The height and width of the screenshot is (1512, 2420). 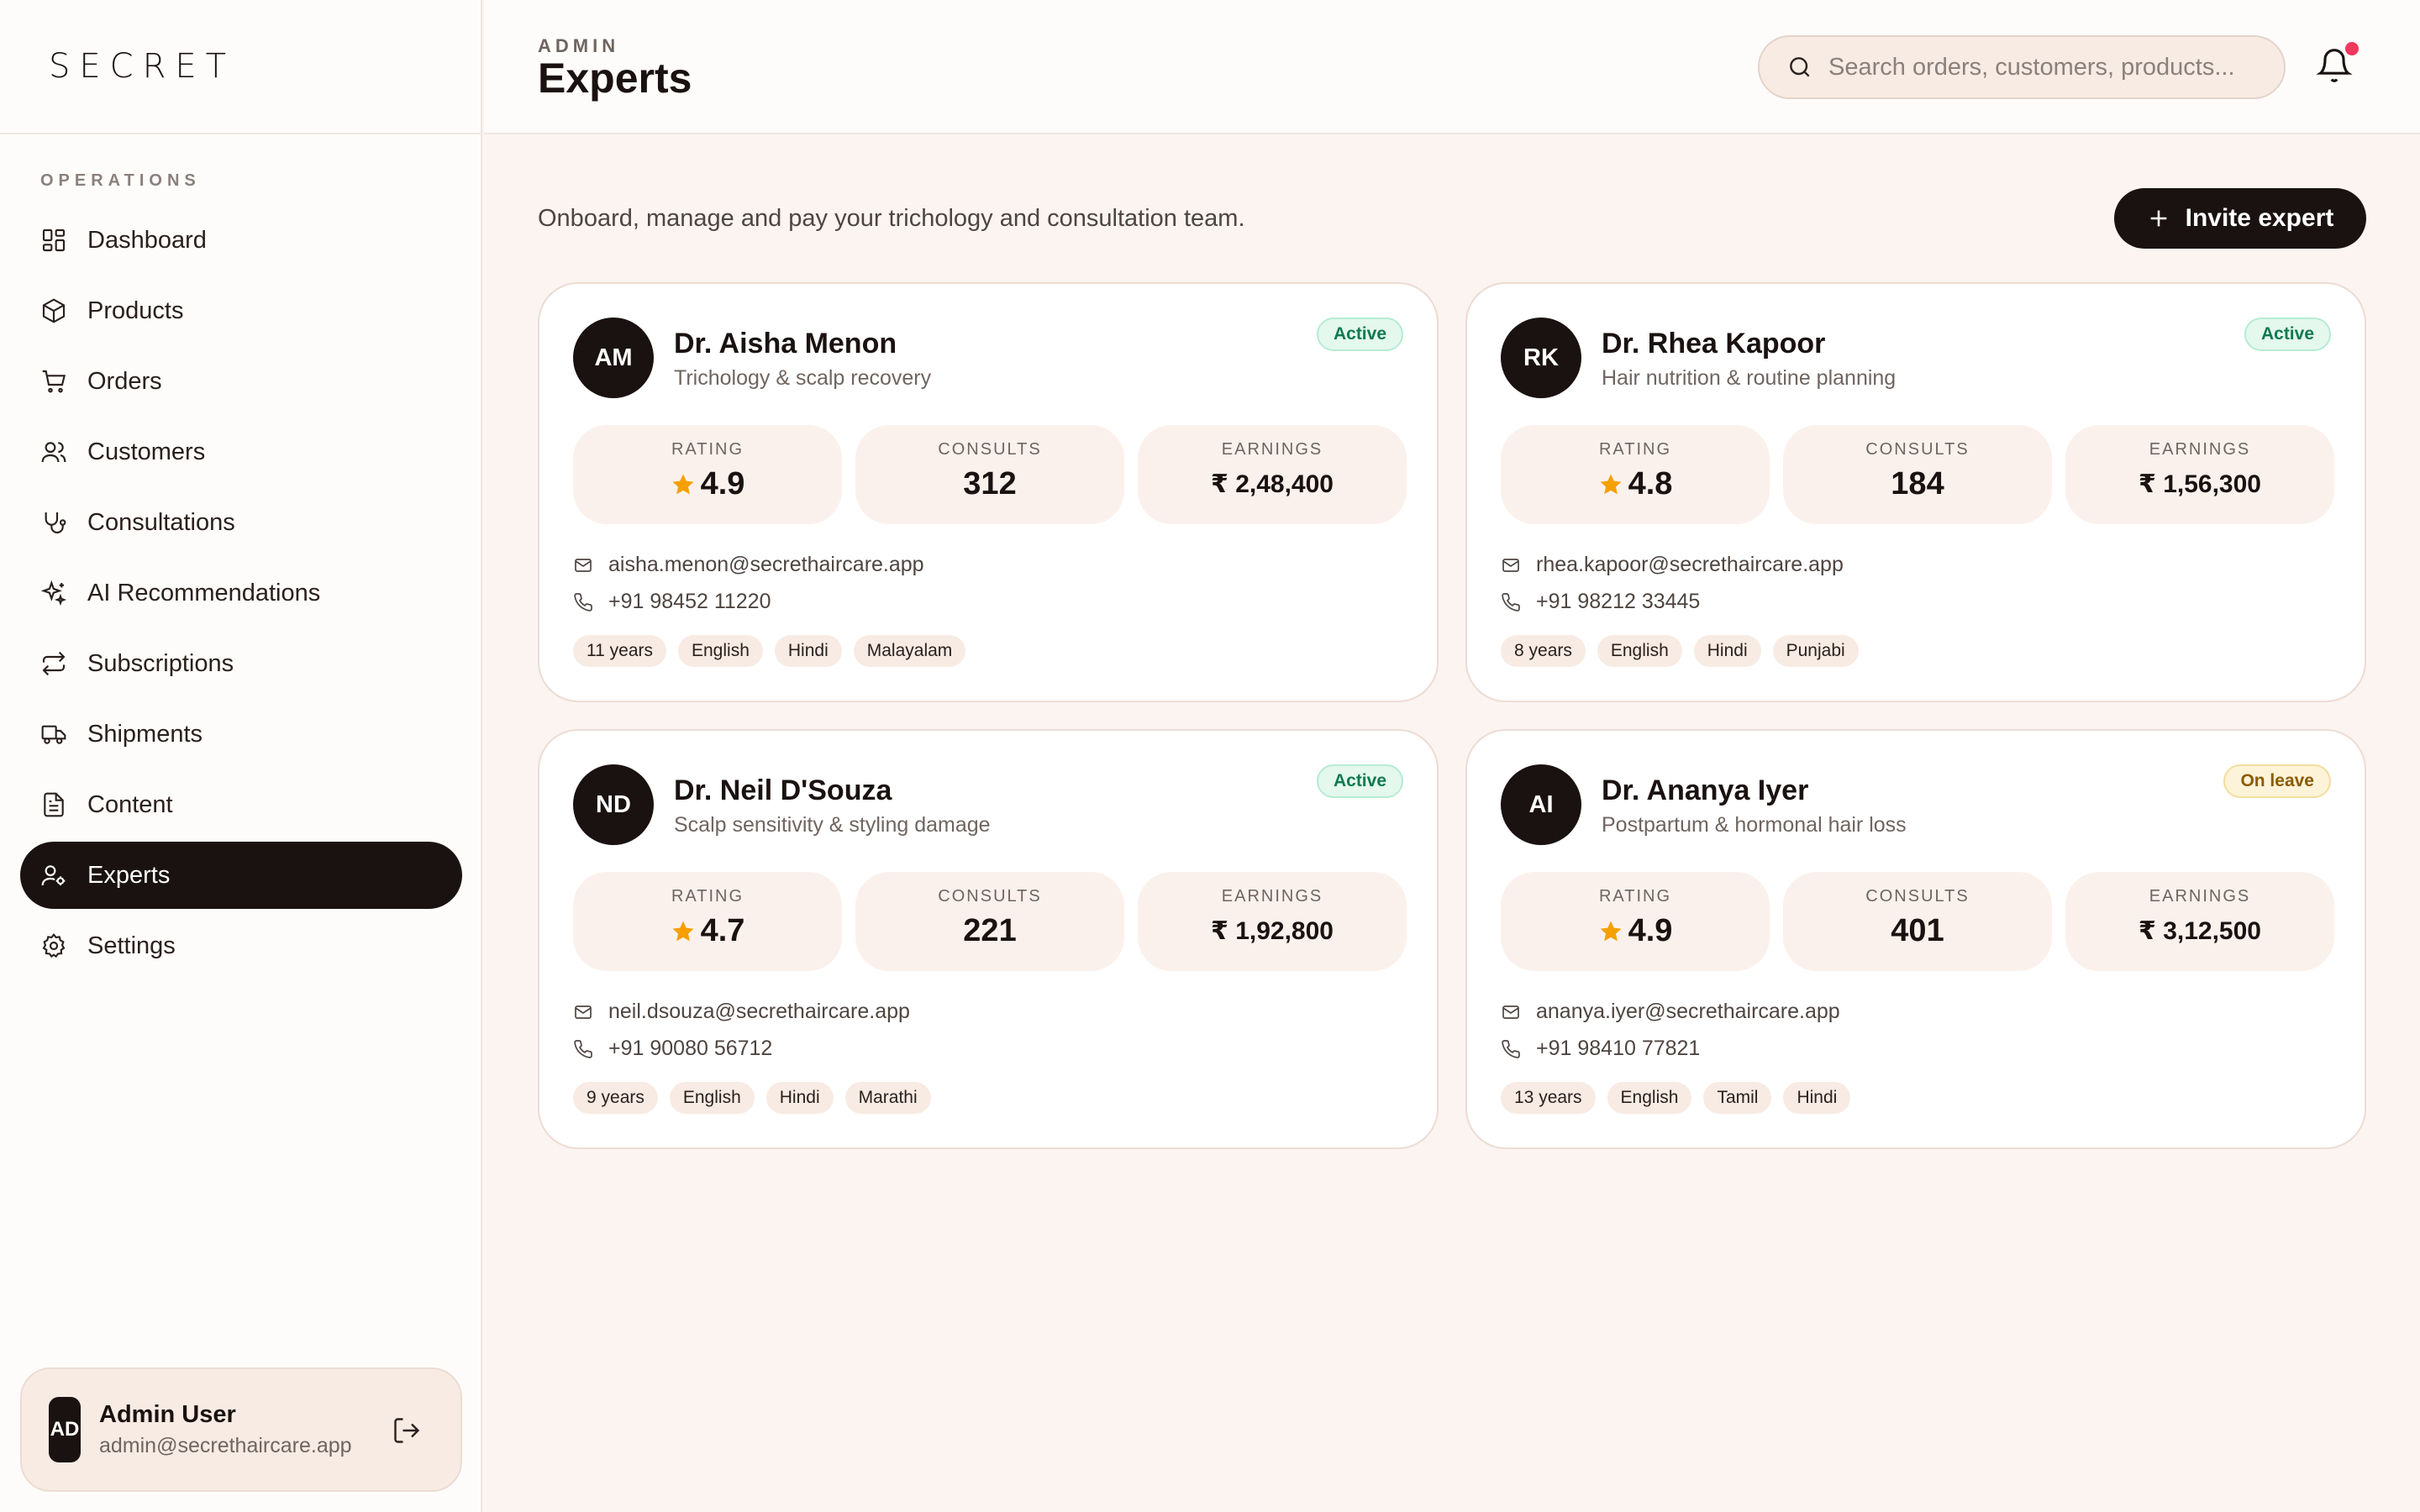 I want to click on sidebar-item-consultations: Consultations, so click(x=241, y=522).